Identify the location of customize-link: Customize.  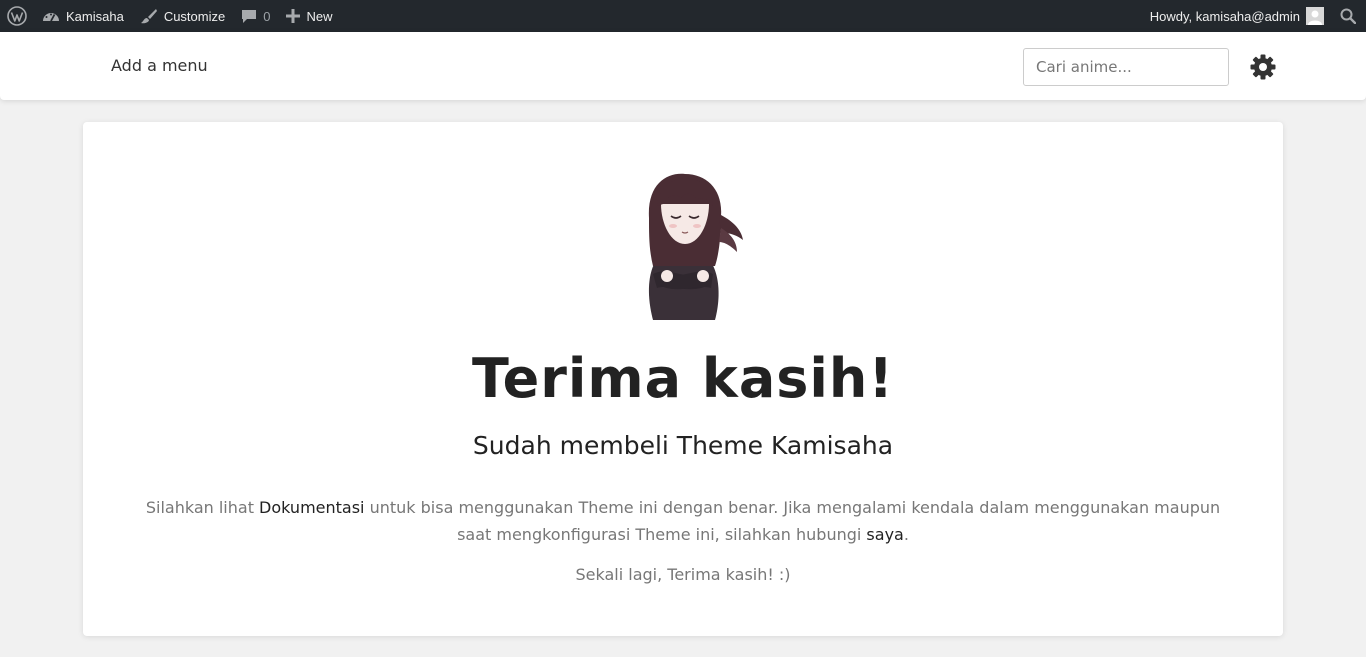
(182, 16).